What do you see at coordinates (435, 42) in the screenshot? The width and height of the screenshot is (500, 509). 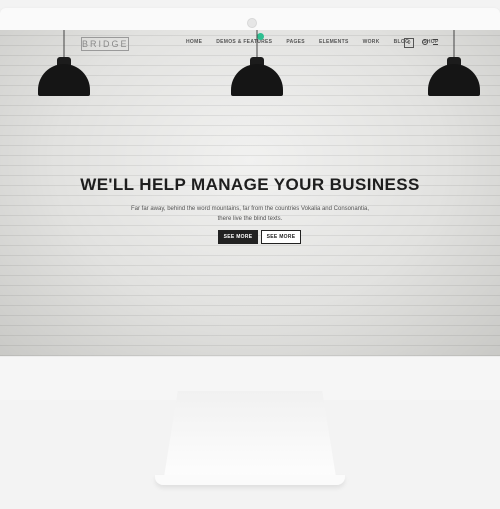 I see `menu-icon` at bounding box center [435, 42].